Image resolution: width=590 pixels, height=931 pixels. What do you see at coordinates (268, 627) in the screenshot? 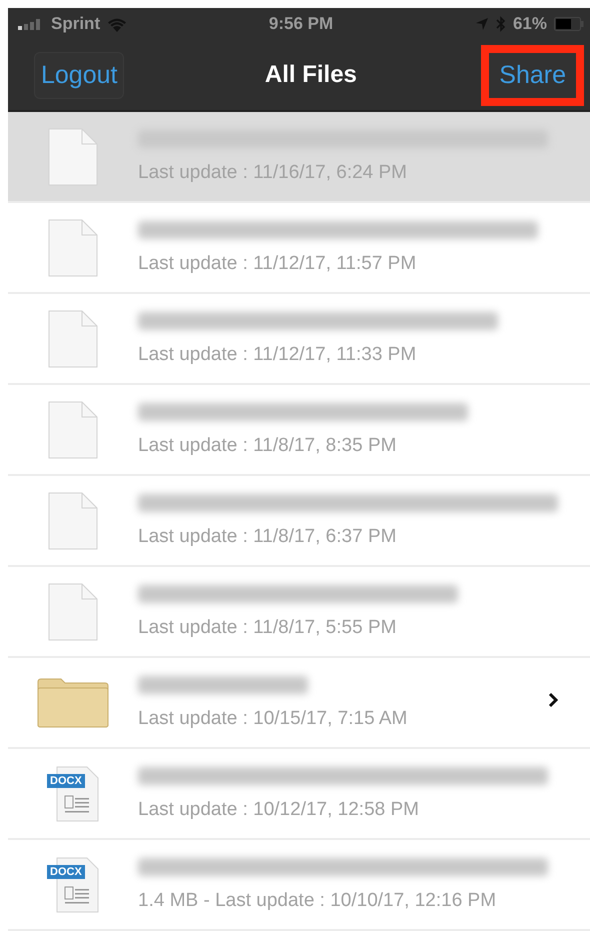
I see `last-update-text: Last update : 11/8/17, 5:55 PM` at bounding box center [268, 627].